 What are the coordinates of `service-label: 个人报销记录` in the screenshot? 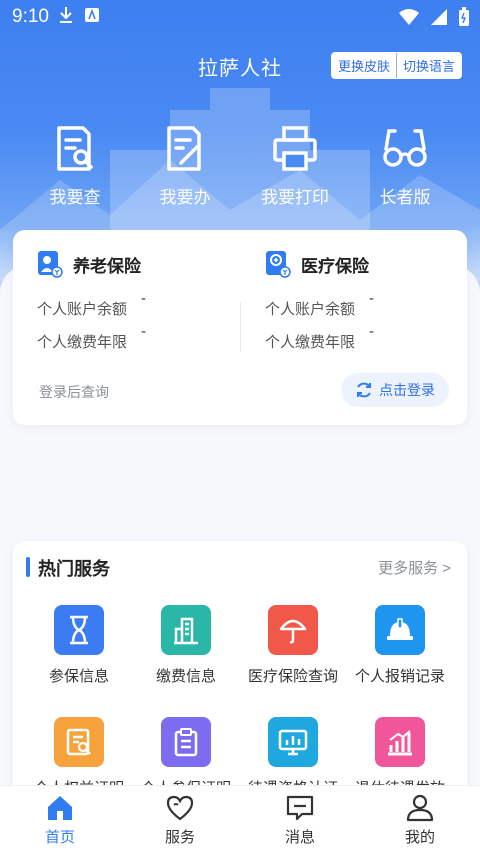 It's located at (399, 676).